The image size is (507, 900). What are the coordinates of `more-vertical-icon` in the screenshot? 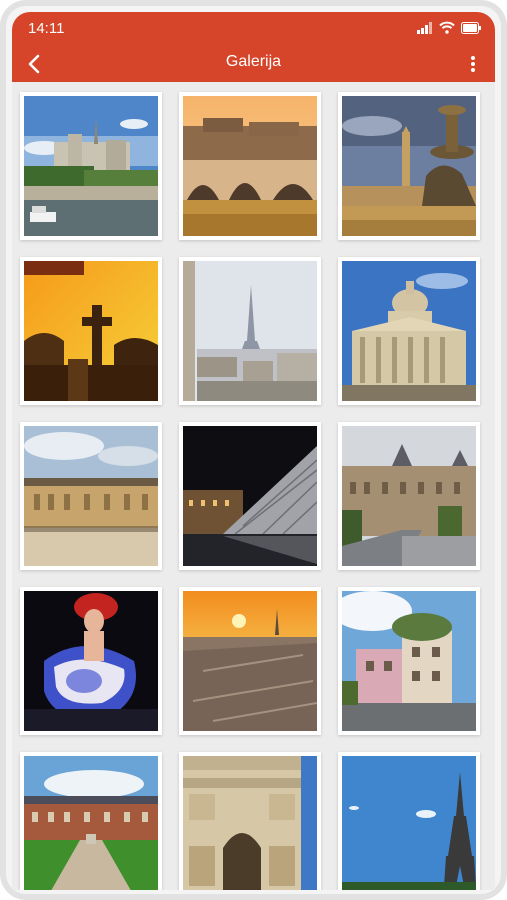 It's located at (473, 64).